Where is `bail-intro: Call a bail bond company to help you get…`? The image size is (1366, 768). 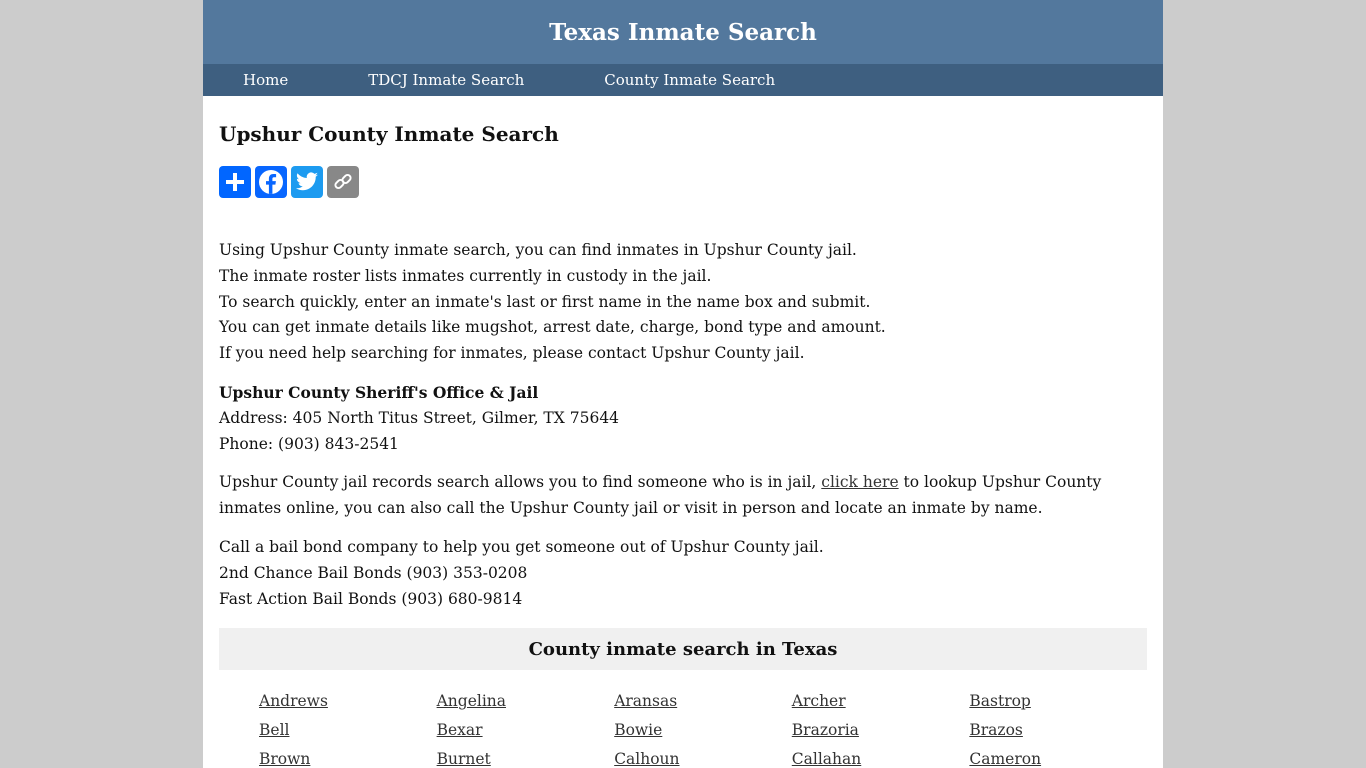
bail-intro: Call a bail bond company to help you get… is located at coordinates (521, 546).